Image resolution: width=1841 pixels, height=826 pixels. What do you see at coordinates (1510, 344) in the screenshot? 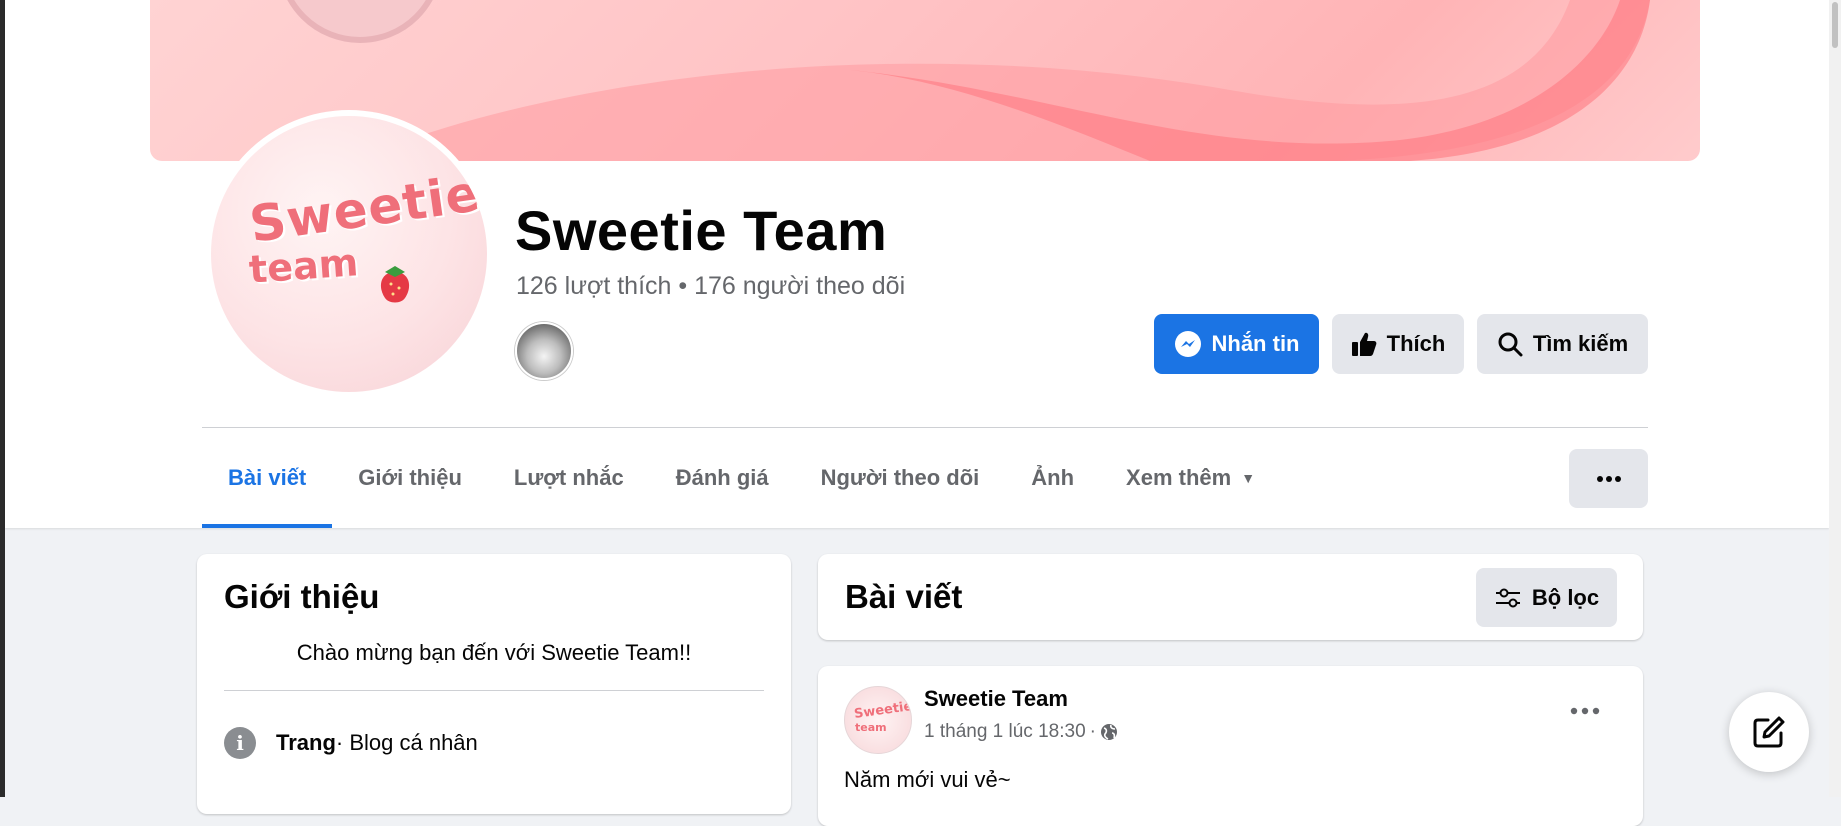
I see `search-icon` at bounding box center [1510, 344].